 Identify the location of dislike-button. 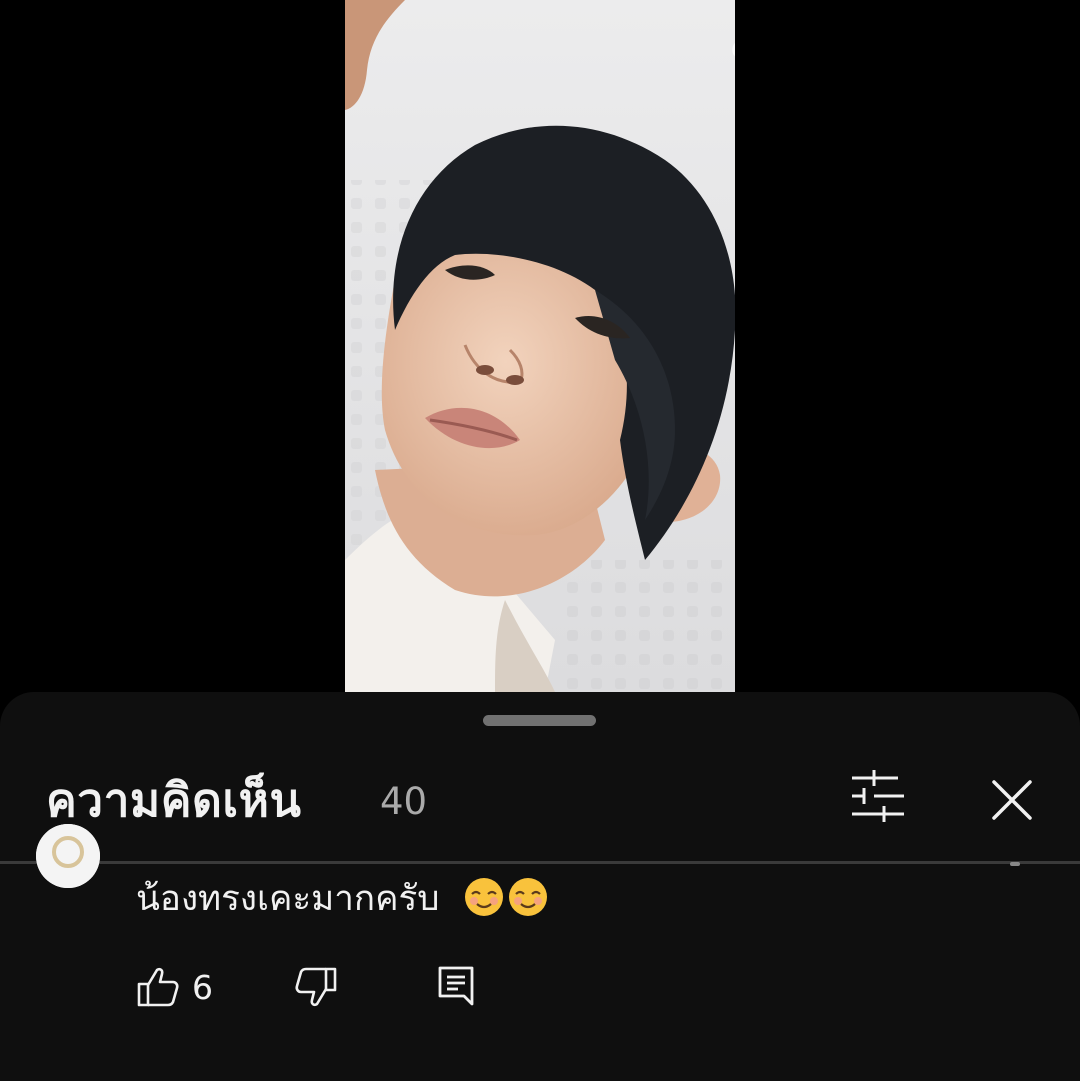
(316, 987).